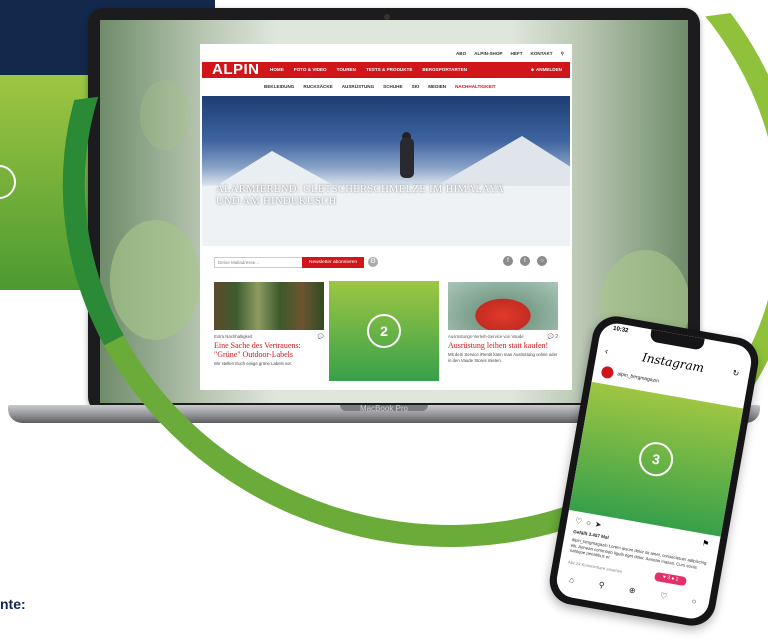 This screenshot has height=642, width=768. What do you see at coordinates (556, 337) in the screenshot?
I see `comment-count-value: 2` at bounding box center [556, 337].